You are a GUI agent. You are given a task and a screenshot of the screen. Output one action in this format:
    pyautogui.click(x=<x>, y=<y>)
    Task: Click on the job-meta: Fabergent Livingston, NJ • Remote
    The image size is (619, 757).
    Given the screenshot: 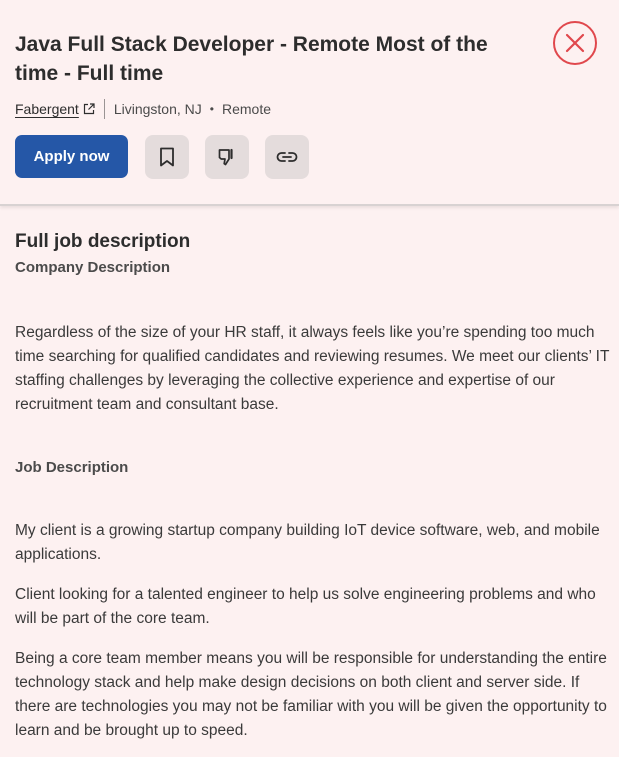 What is the action you would take?
    pyautogui.click(x=143, y=109)
    